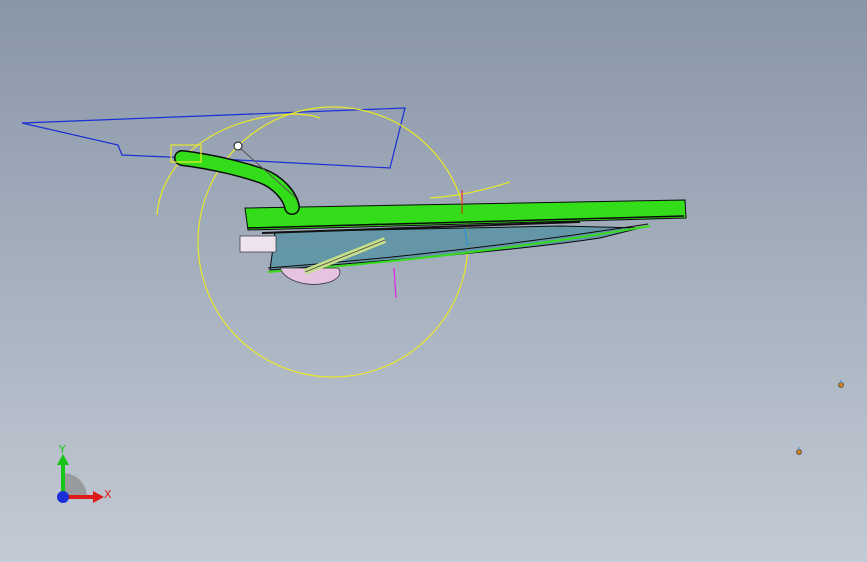  I want to click on y-axis-label: Y, so click(62, 449).